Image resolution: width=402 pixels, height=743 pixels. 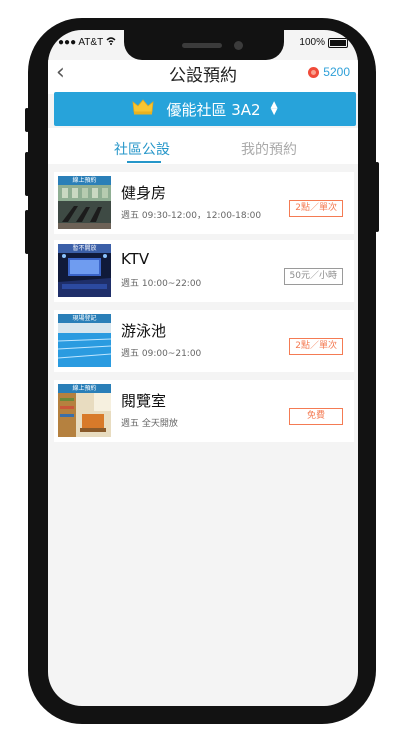 I want to click on facility-card-reading-room: 線上預約 閱覽室 週五 全天開放 免費, so click(x=204, y=411).